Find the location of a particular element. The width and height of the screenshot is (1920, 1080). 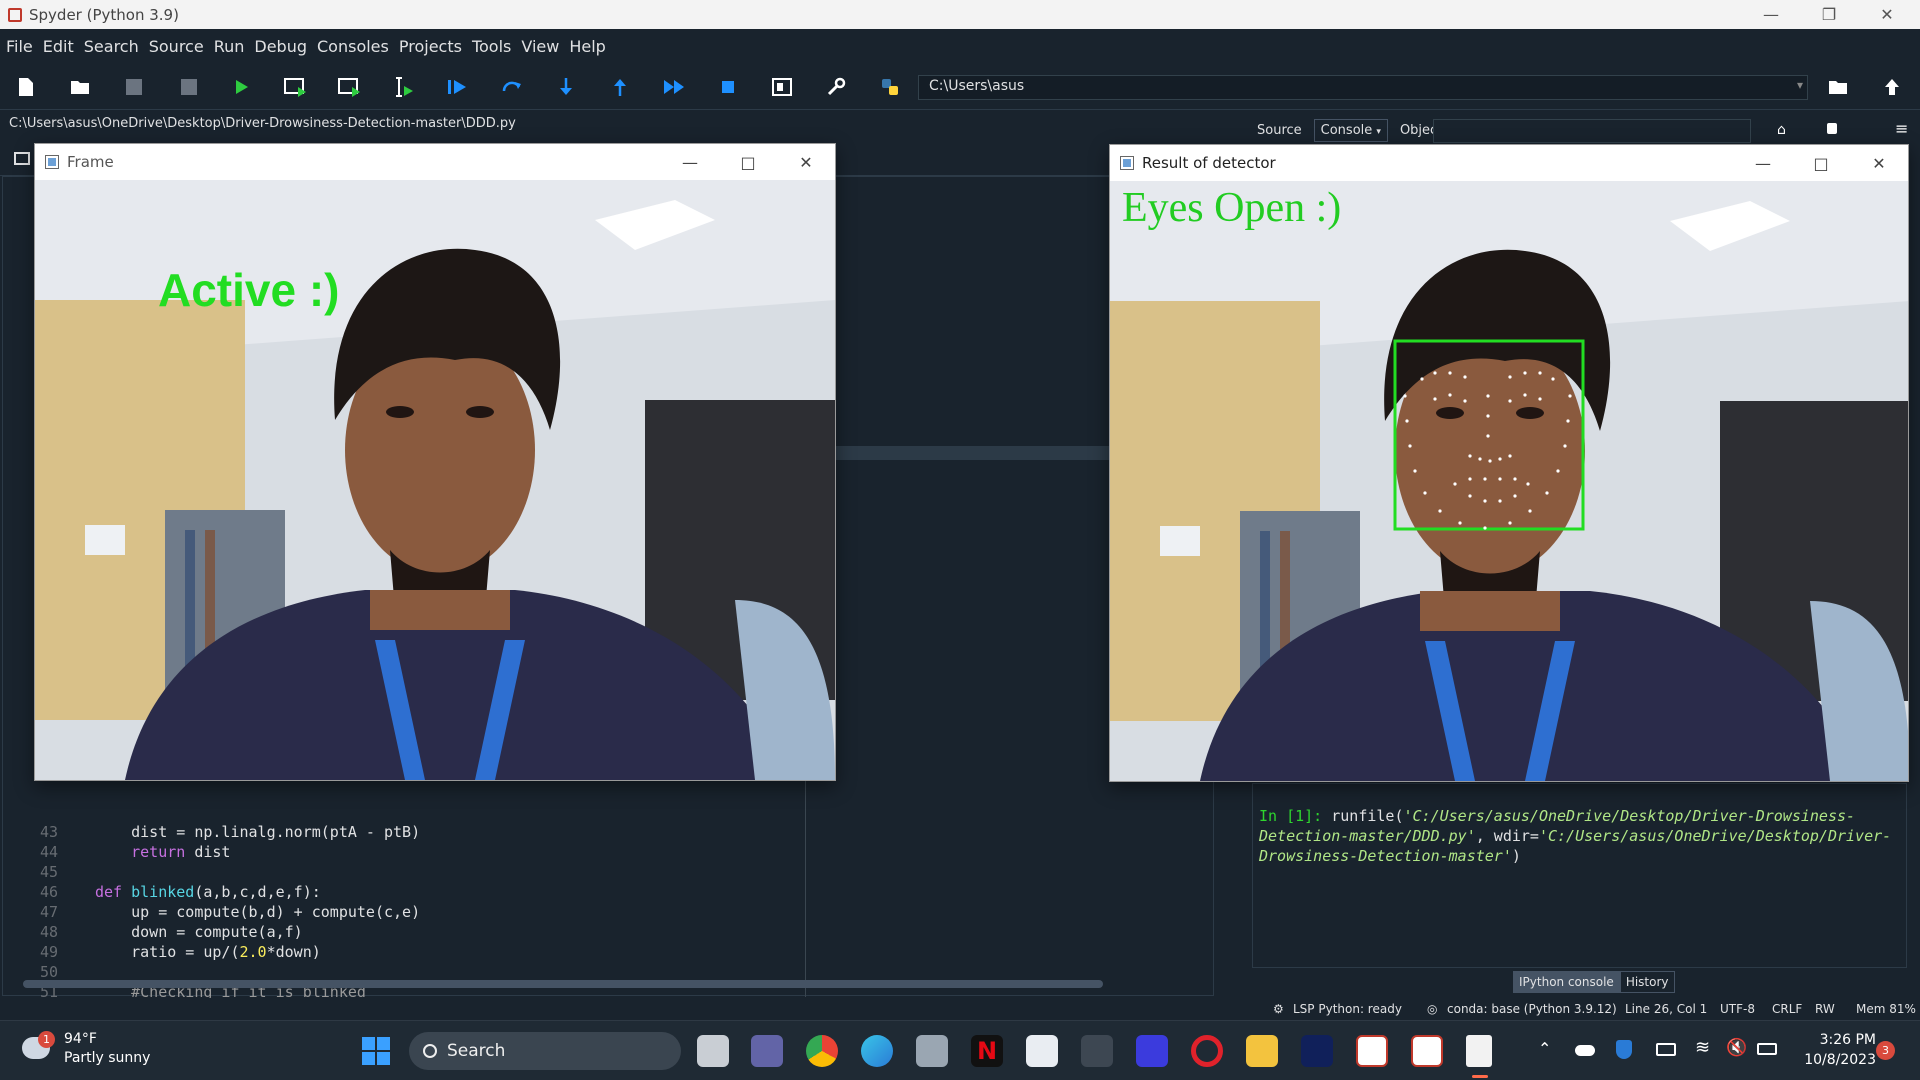

store-icon is located at coordinates (1042, 1051).